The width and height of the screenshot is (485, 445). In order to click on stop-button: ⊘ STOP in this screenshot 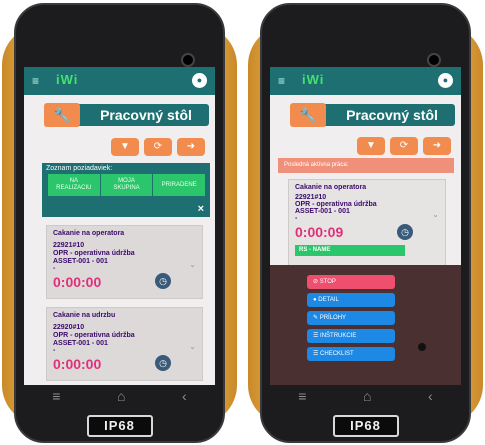, I will do `click(351, 282)`.